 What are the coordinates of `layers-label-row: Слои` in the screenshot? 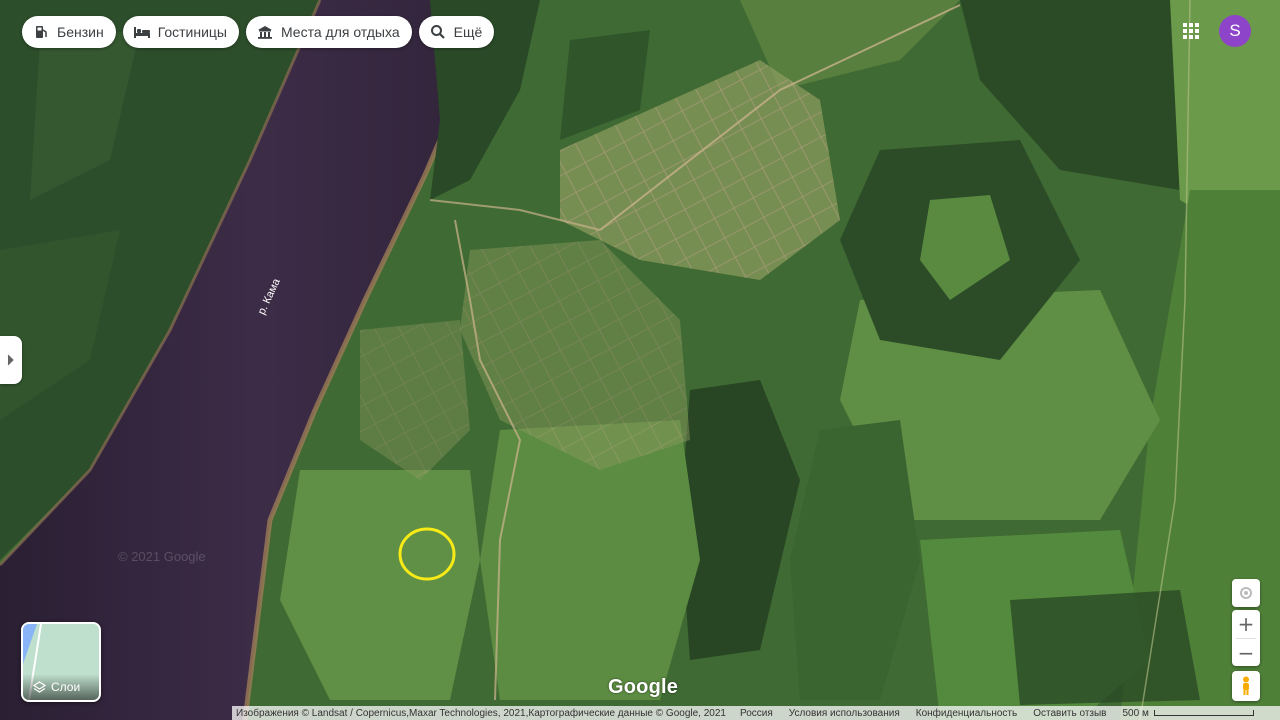 It's located at (61, 687).